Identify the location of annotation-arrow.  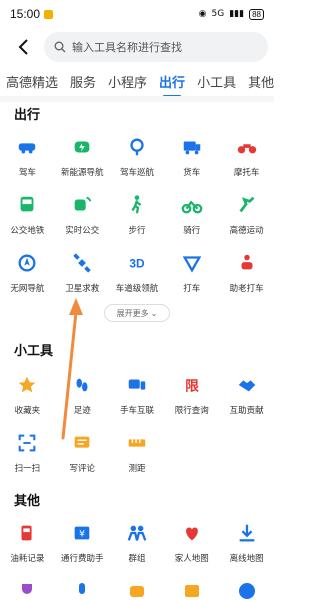
(72, 369).